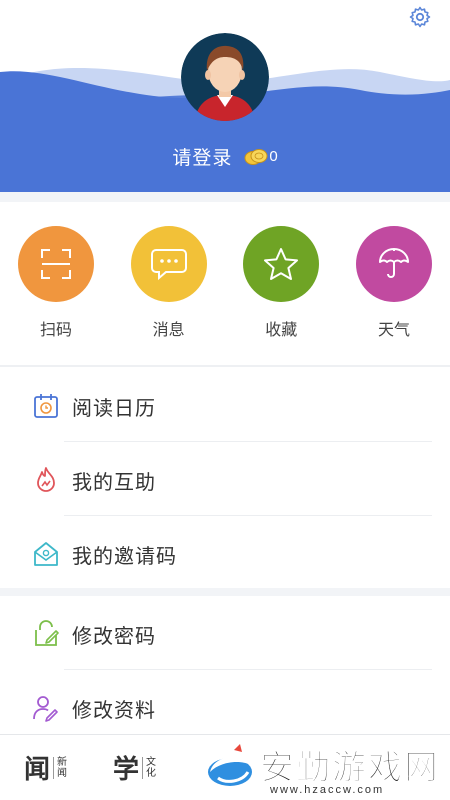 The width and height of the screenshot is (450, 800). I want to click on calendar-icon, so click(46, 406).